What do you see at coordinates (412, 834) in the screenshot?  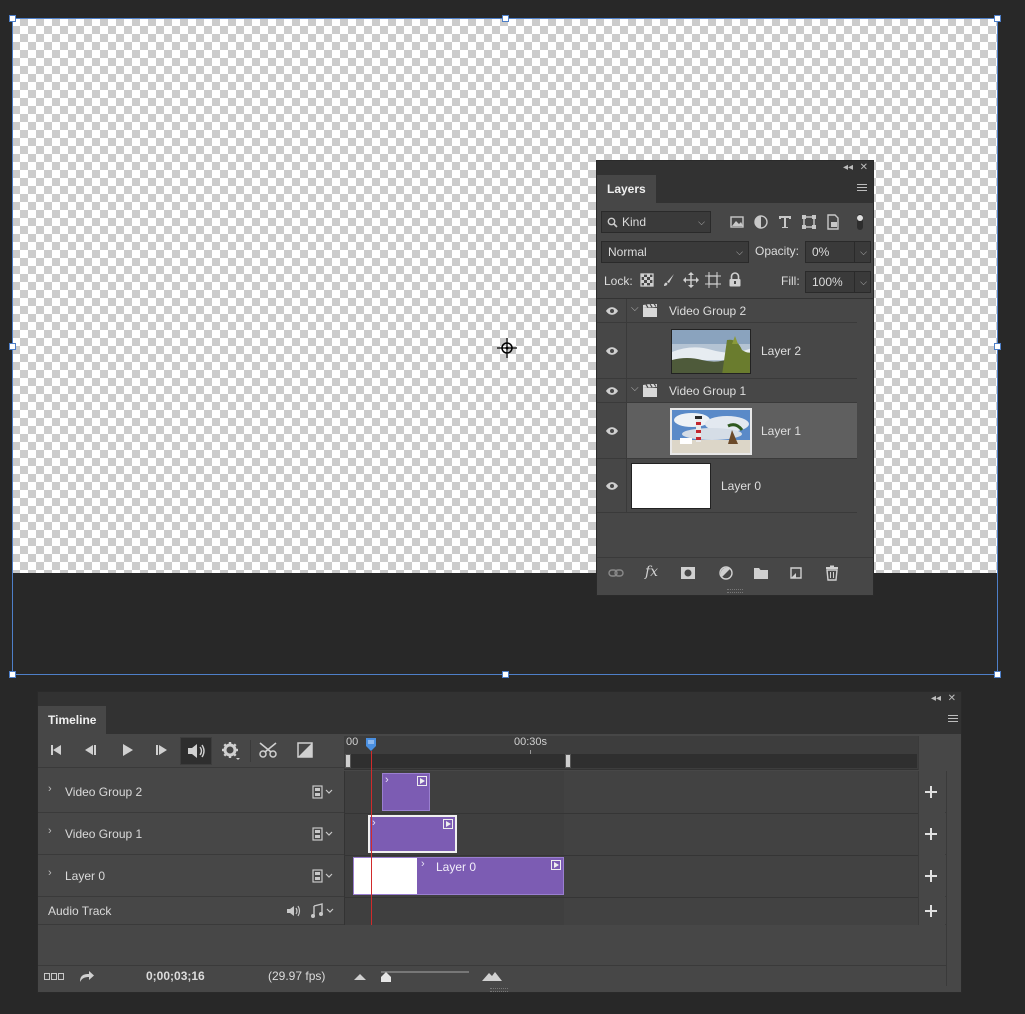 I see `clip-video-group-1: ›` at bounding box center [412, 834].